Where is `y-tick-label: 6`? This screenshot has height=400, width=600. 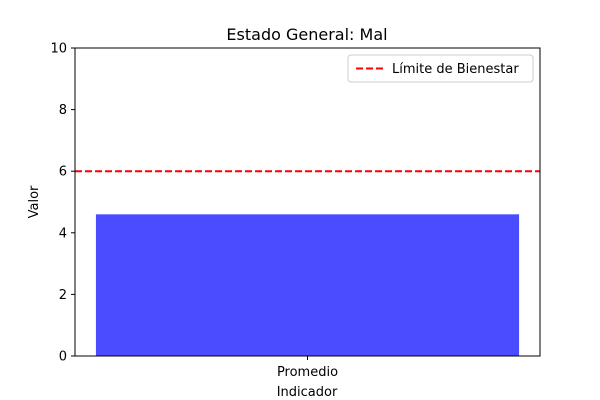
y-tick-label: 6 is located at coordinates (63, 172).